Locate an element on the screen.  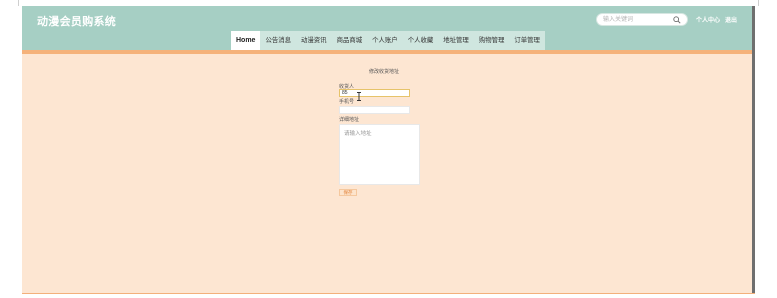
phone-input is located at coordinates (374, 110).